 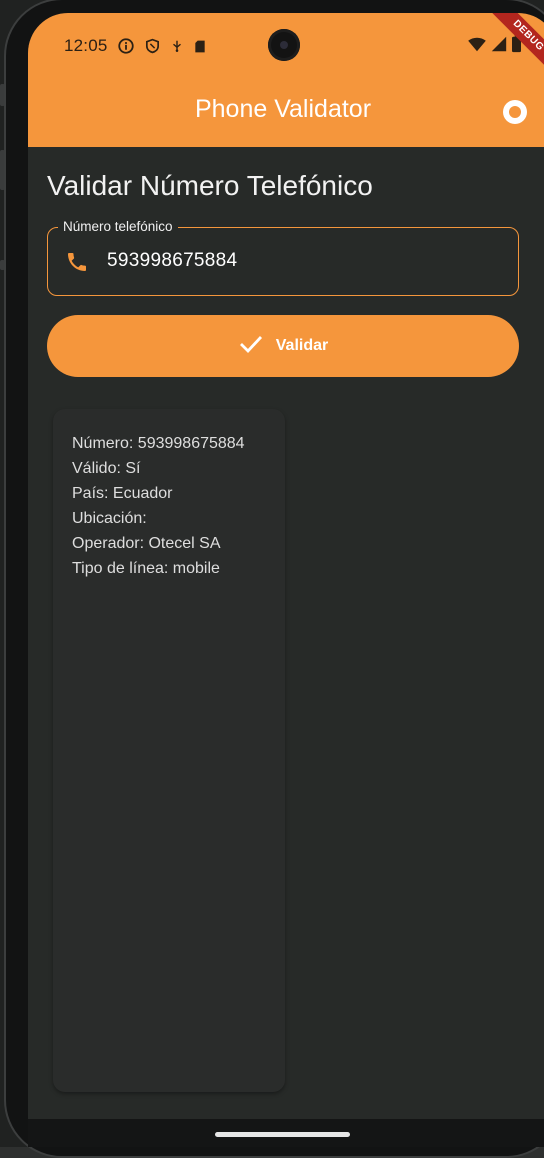 I want to click on wifi-icon, so click(x=477, y=46).